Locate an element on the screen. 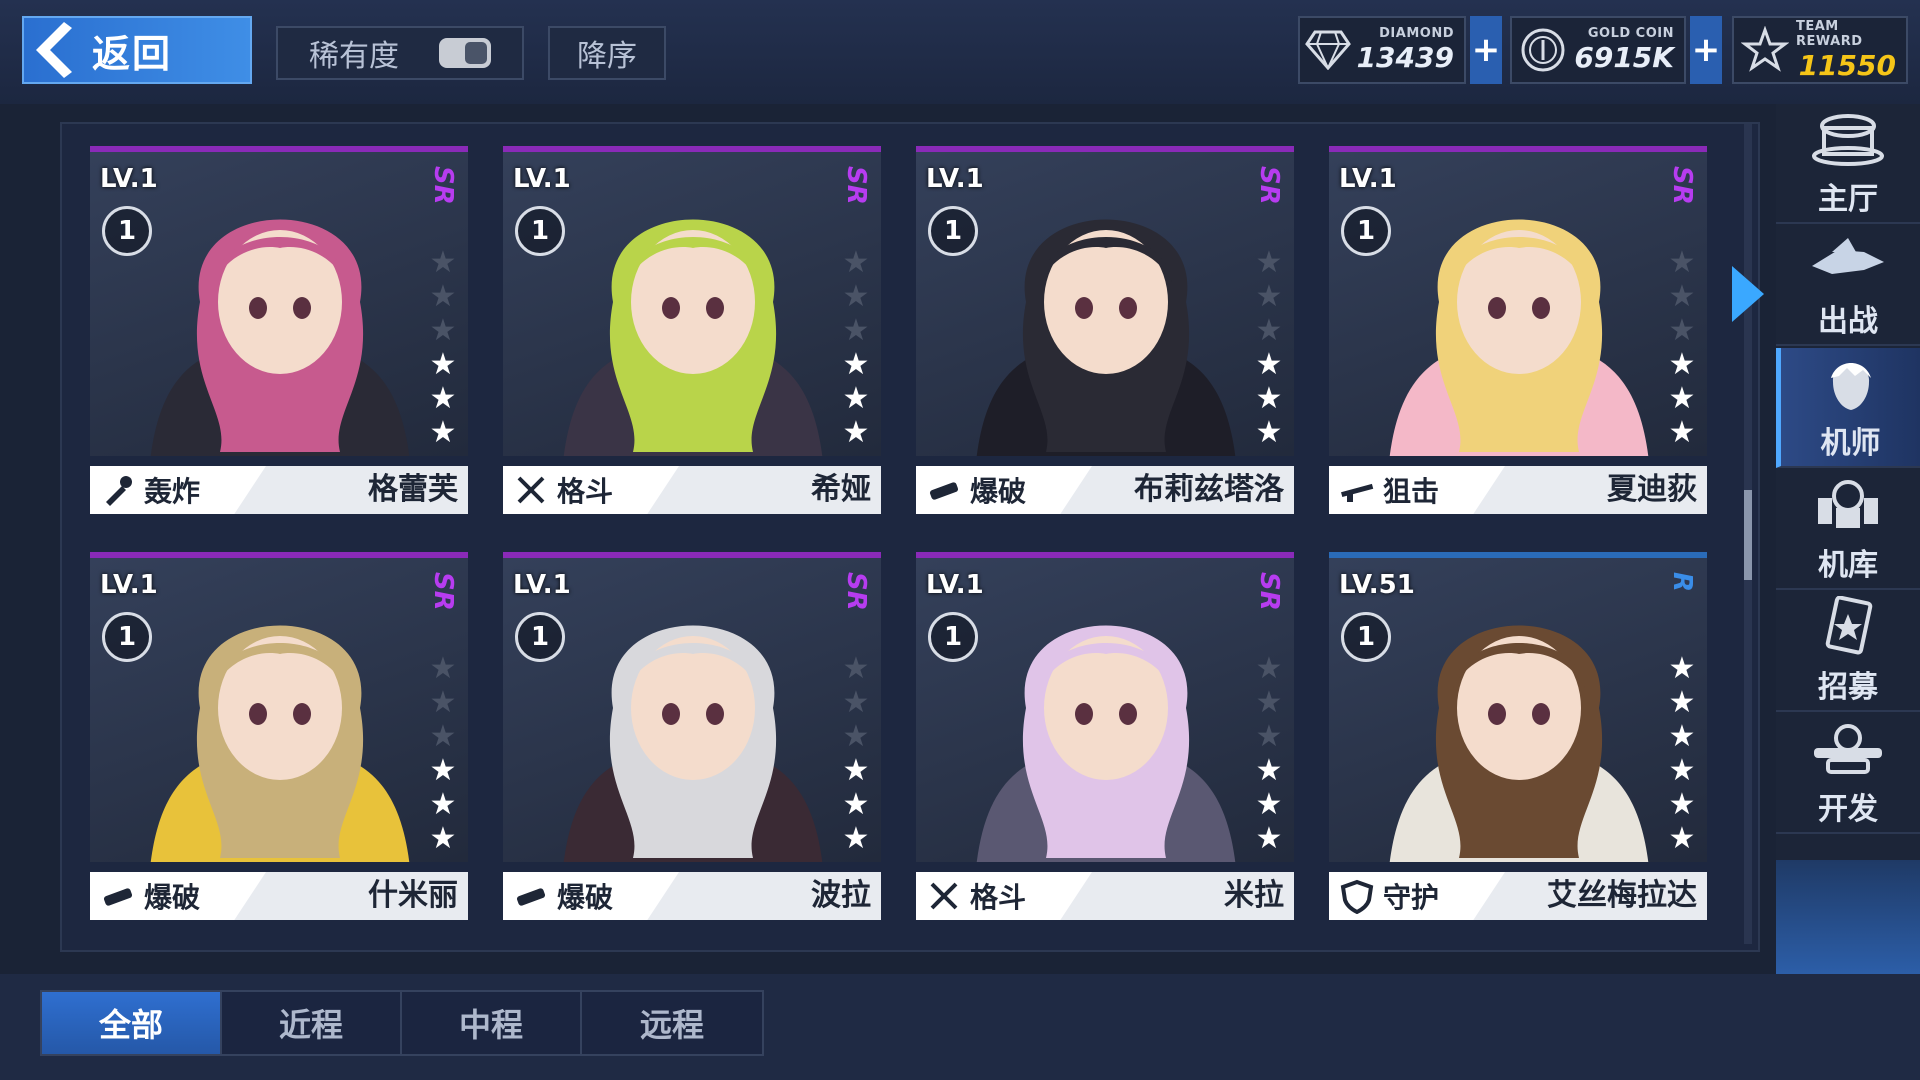 Image resolution: width=1920 pixels, height=1080 pixels. pilot-name: 米拉 is located at coordinates (1254, 895).